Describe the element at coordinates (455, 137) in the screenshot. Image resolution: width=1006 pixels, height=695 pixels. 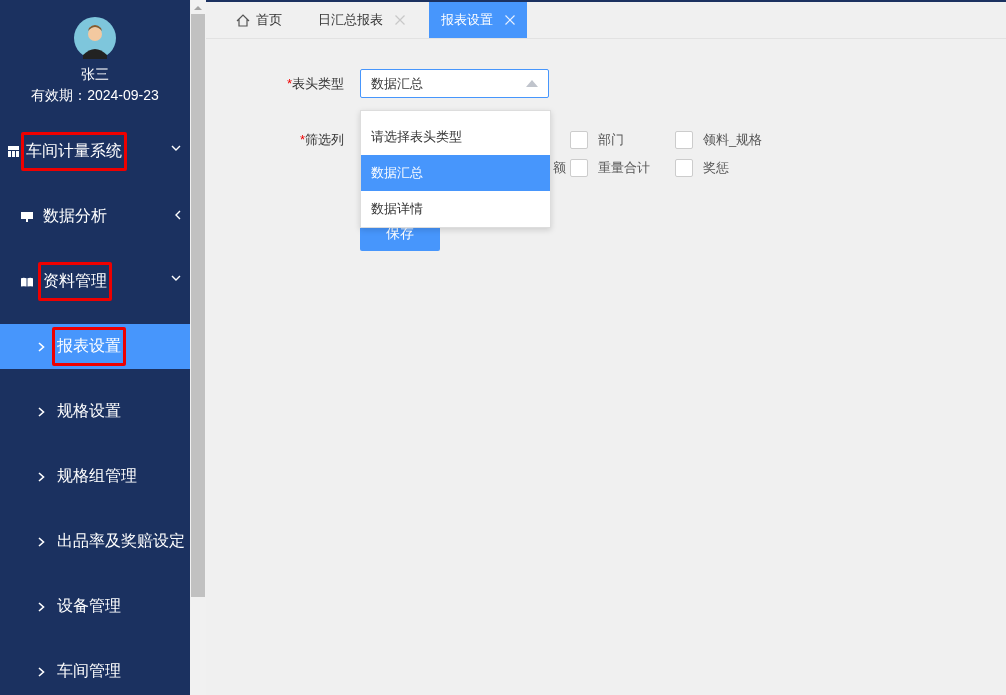
I see `dropdown-option: 请选择表头类型` at that location.